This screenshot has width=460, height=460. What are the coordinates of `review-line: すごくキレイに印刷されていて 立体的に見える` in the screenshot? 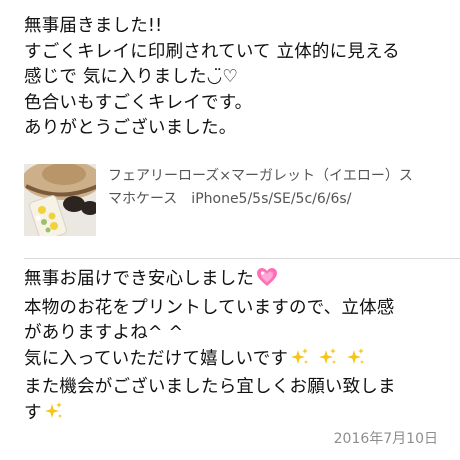 It's located at (212, 51).